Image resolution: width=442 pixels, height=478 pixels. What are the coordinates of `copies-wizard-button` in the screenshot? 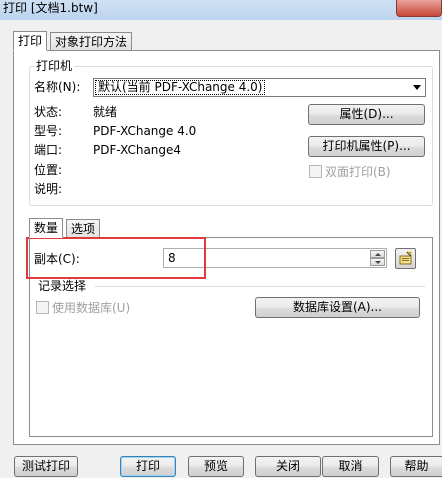 It's located at (405, 258).